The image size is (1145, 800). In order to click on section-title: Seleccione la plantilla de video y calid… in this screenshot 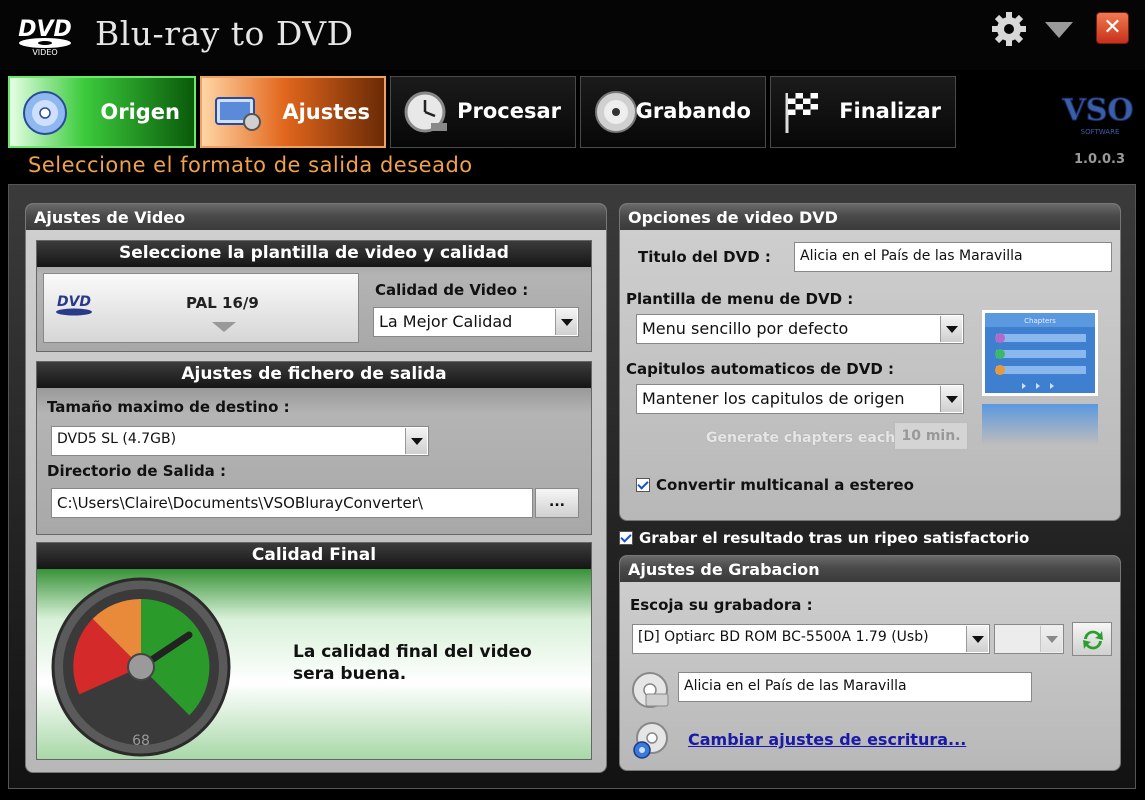, I will do `click(314, 254)`.